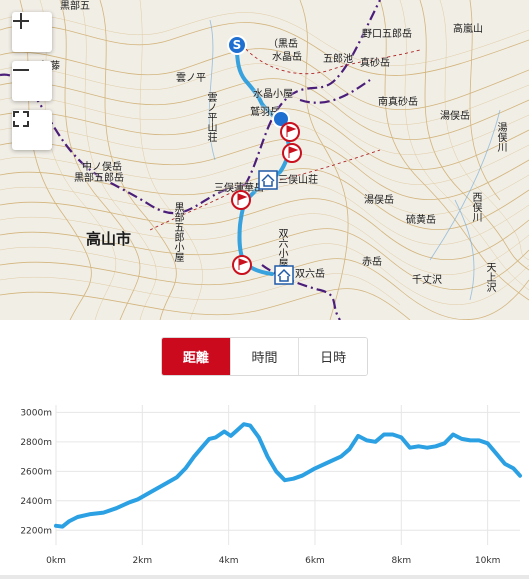 The width and height of the screenshot is (529, 579). I want to click on map-label: 湯俣川, so click(500, 137).